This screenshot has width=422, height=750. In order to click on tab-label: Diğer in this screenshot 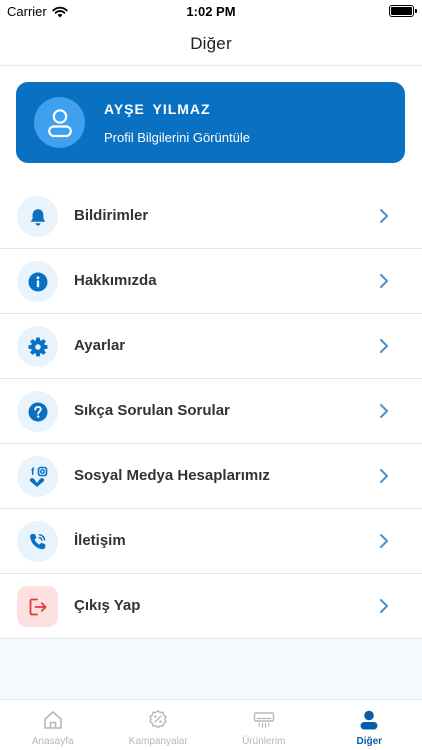, I will do `click(369, 741)`.